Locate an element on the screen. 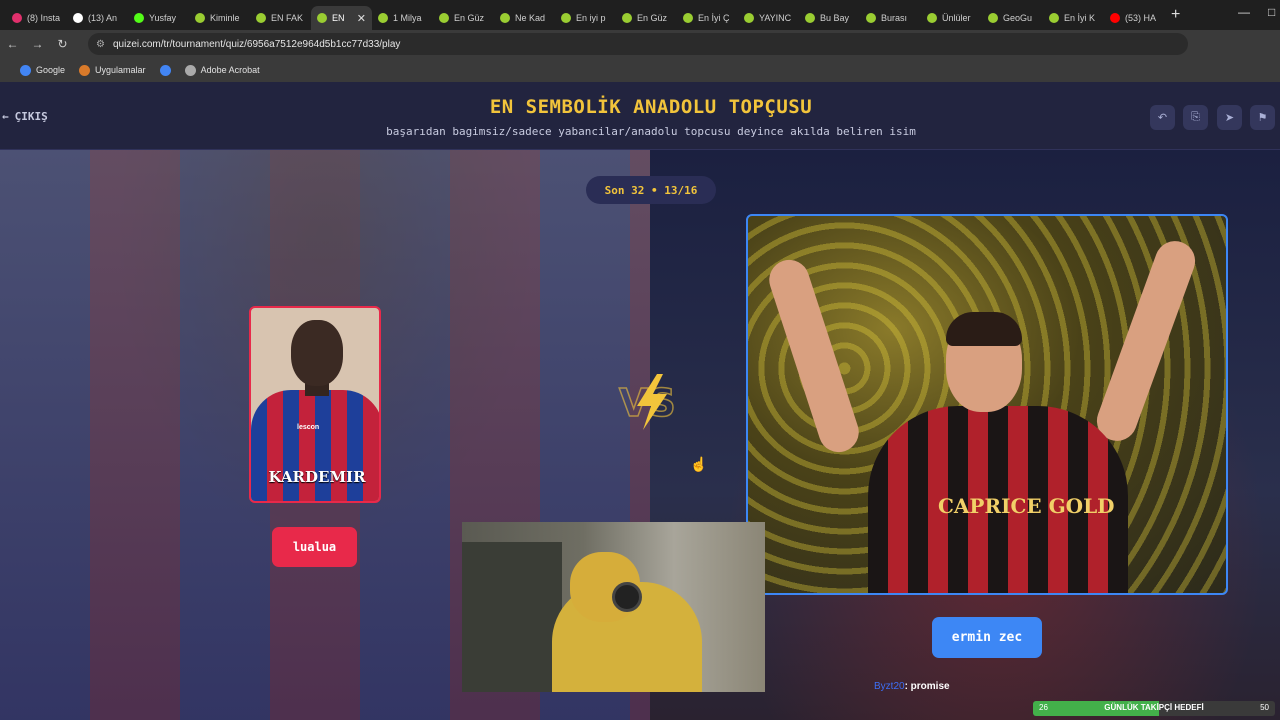 The height and width of the screenshot is (720, 1280). bookmark-item: Google is located at coordinates (43, 70).